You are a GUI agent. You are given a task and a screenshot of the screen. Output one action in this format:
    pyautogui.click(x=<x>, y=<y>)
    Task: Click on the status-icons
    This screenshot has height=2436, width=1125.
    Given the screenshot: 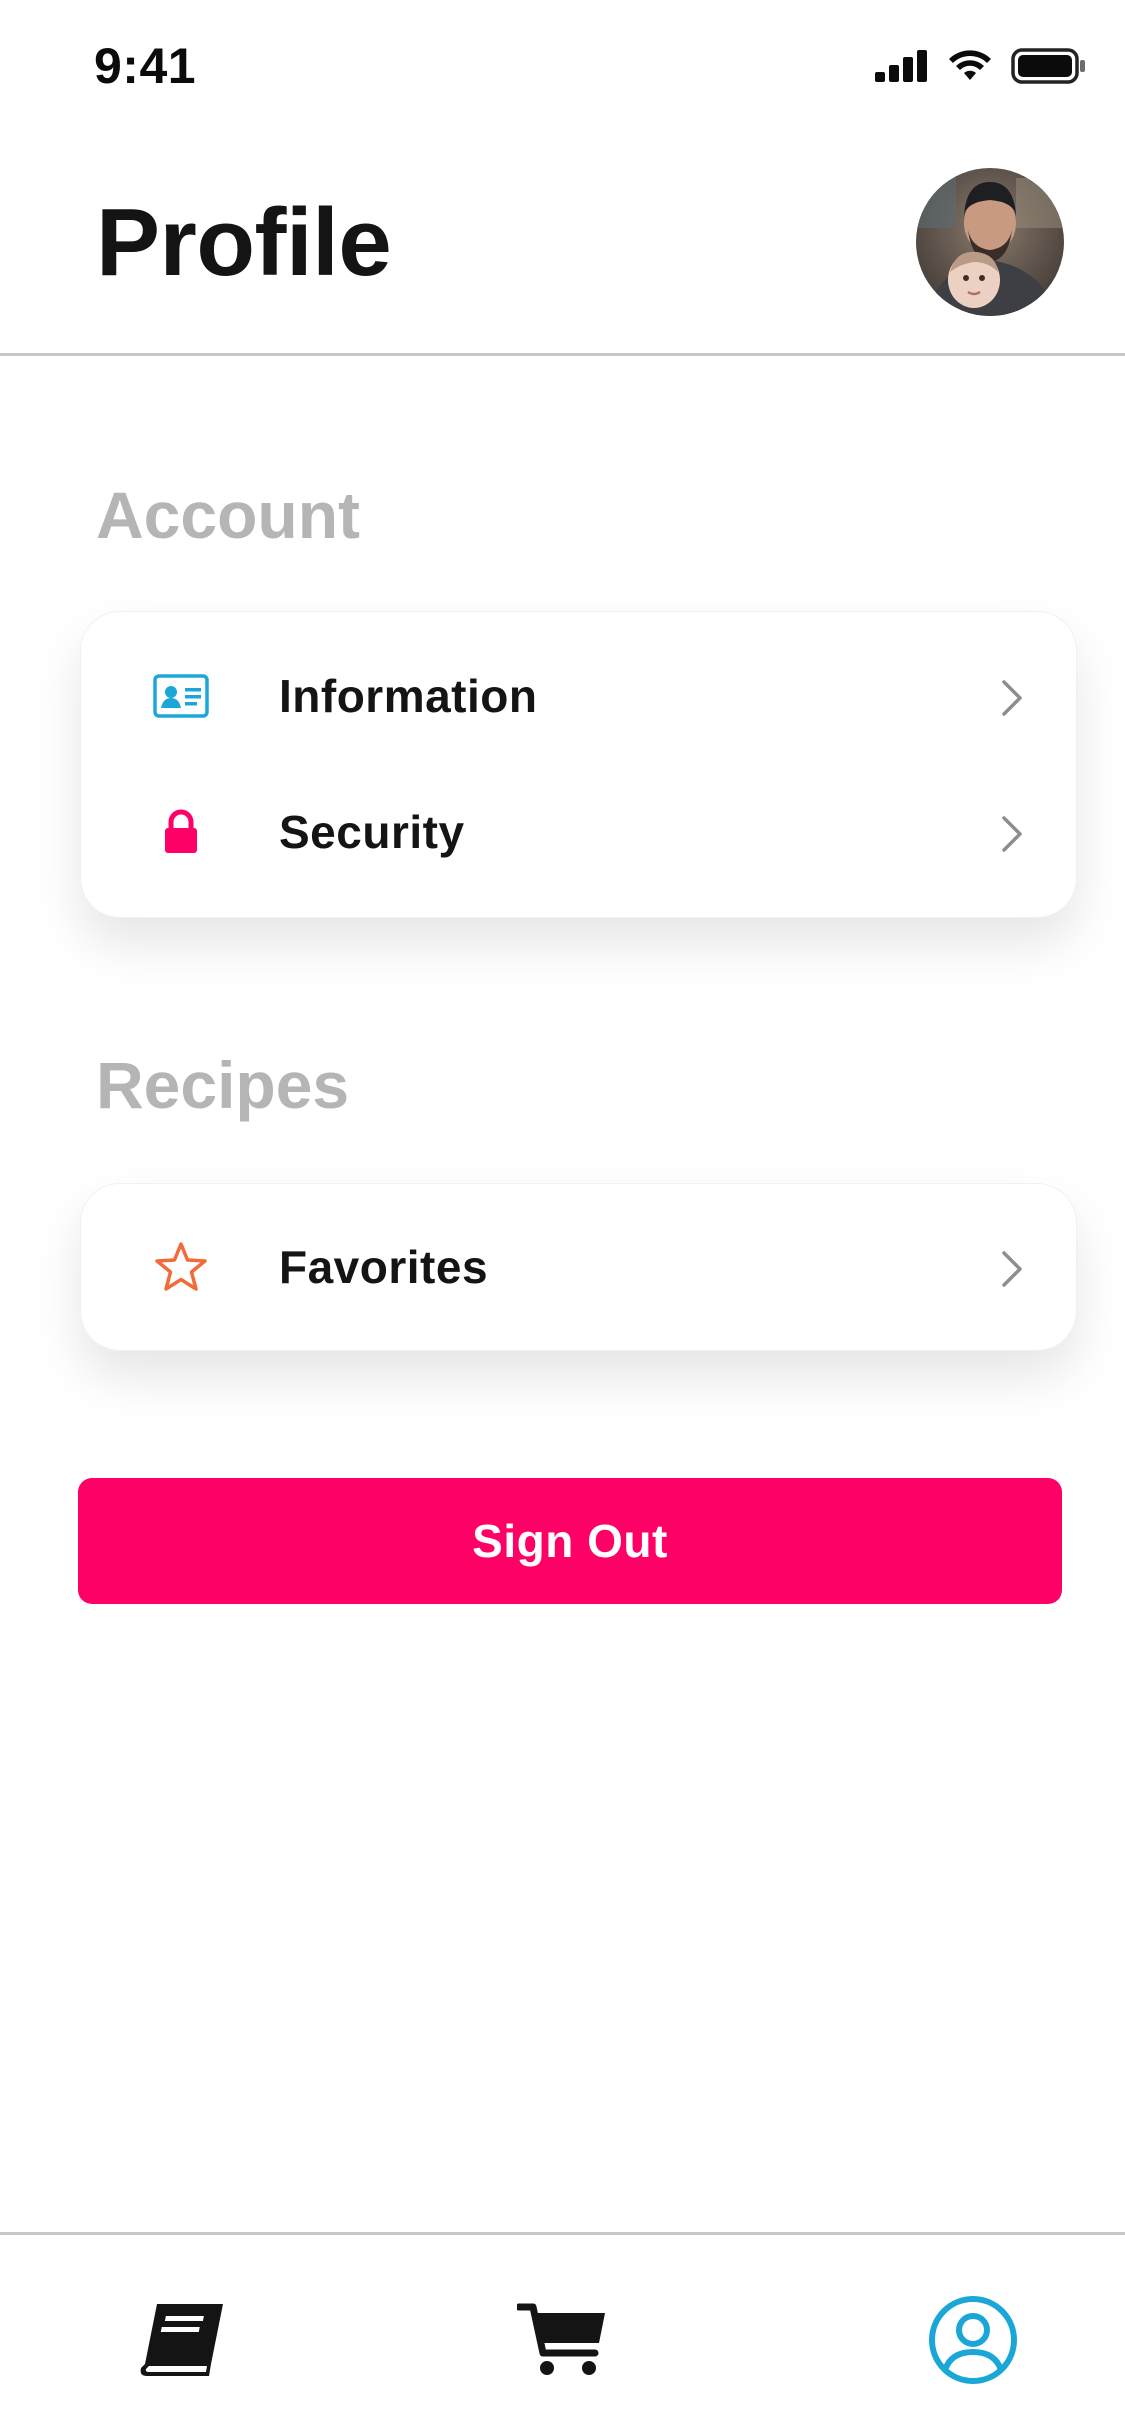 What is the action you would take?
    pyautogui.click(x=981, y=66)
    